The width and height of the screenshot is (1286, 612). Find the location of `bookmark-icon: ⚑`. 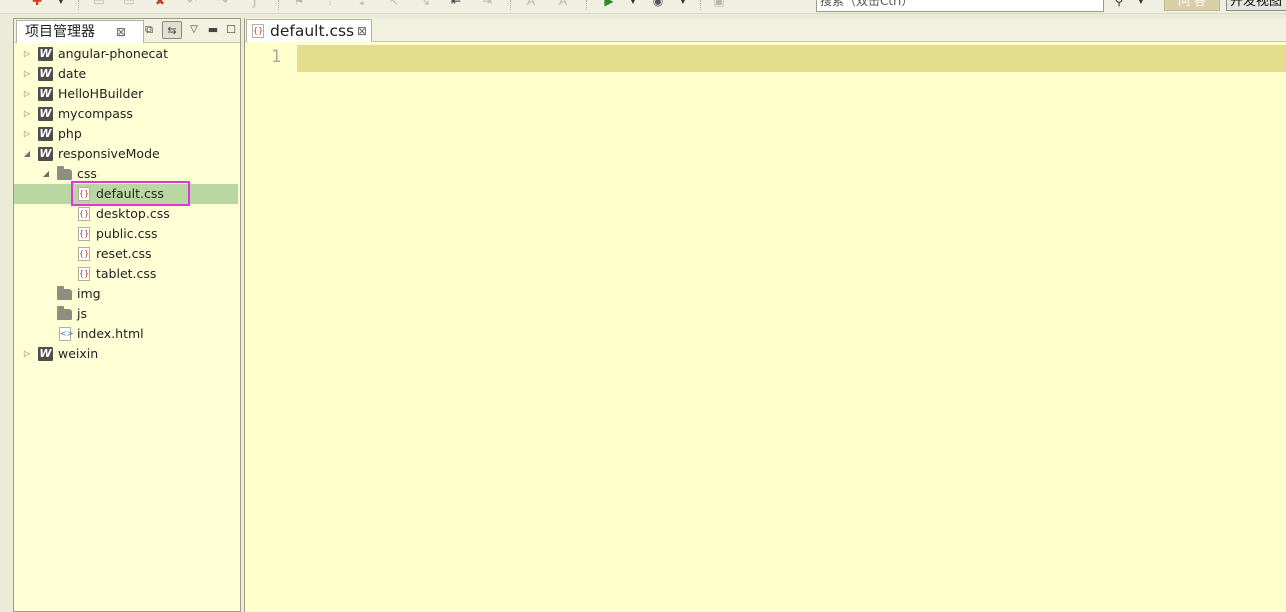

bookmark-icon: ⚑ is located at coordinates (299, 4).